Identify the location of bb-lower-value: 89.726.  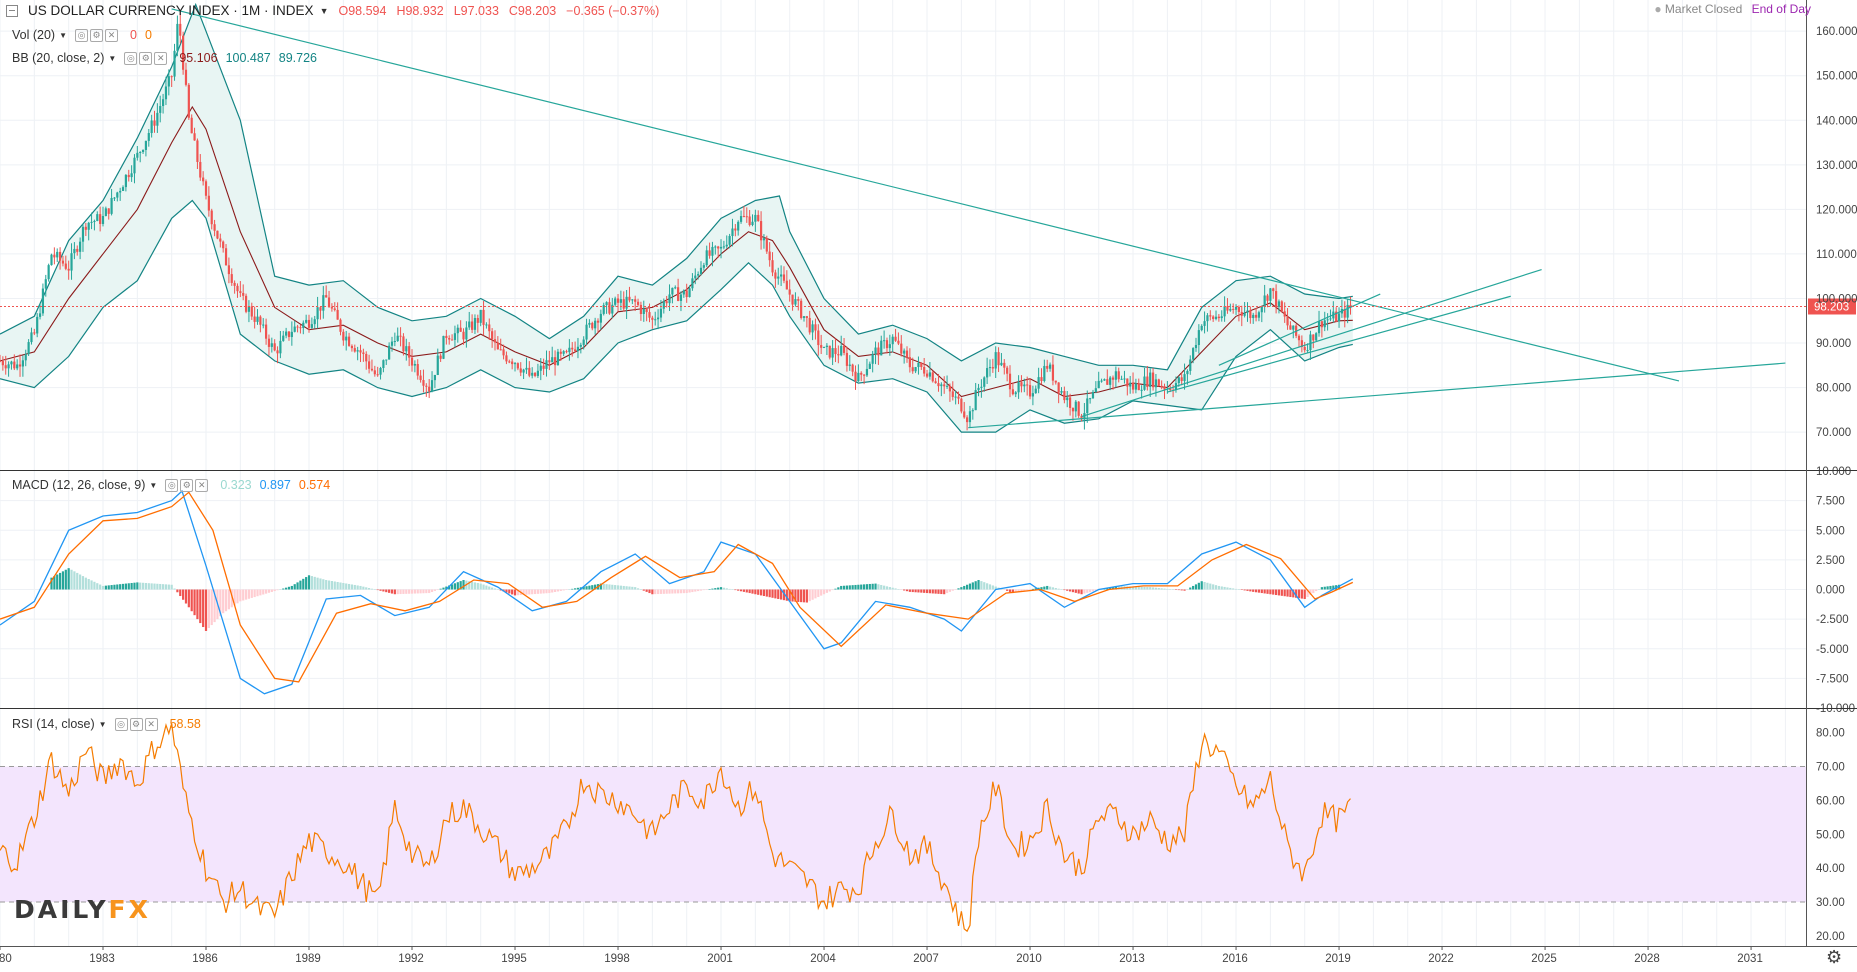
(297, 58).